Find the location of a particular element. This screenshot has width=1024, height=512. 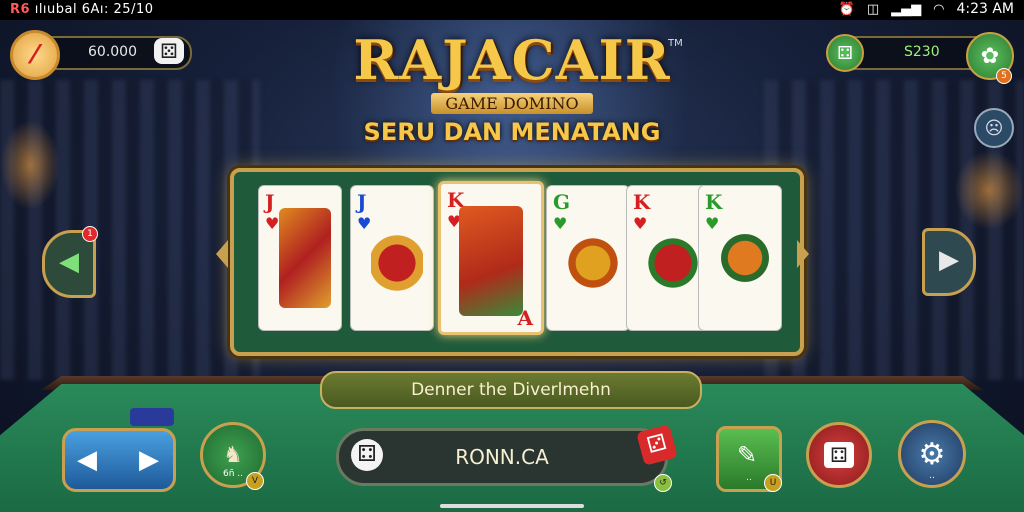

logo-subtitle-text: GAME DOMINO is located at coordinates (512, 103).